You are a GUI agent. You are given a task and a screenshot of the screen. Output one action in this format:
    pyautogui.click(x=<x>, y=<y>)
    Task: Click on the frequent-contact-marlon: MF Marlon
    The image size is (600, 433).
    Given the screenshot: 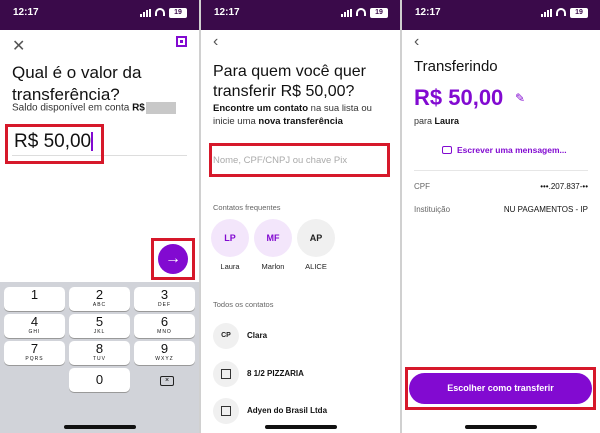 What is the action you would take?
    pyautogui.click(x=273, y=245)
    